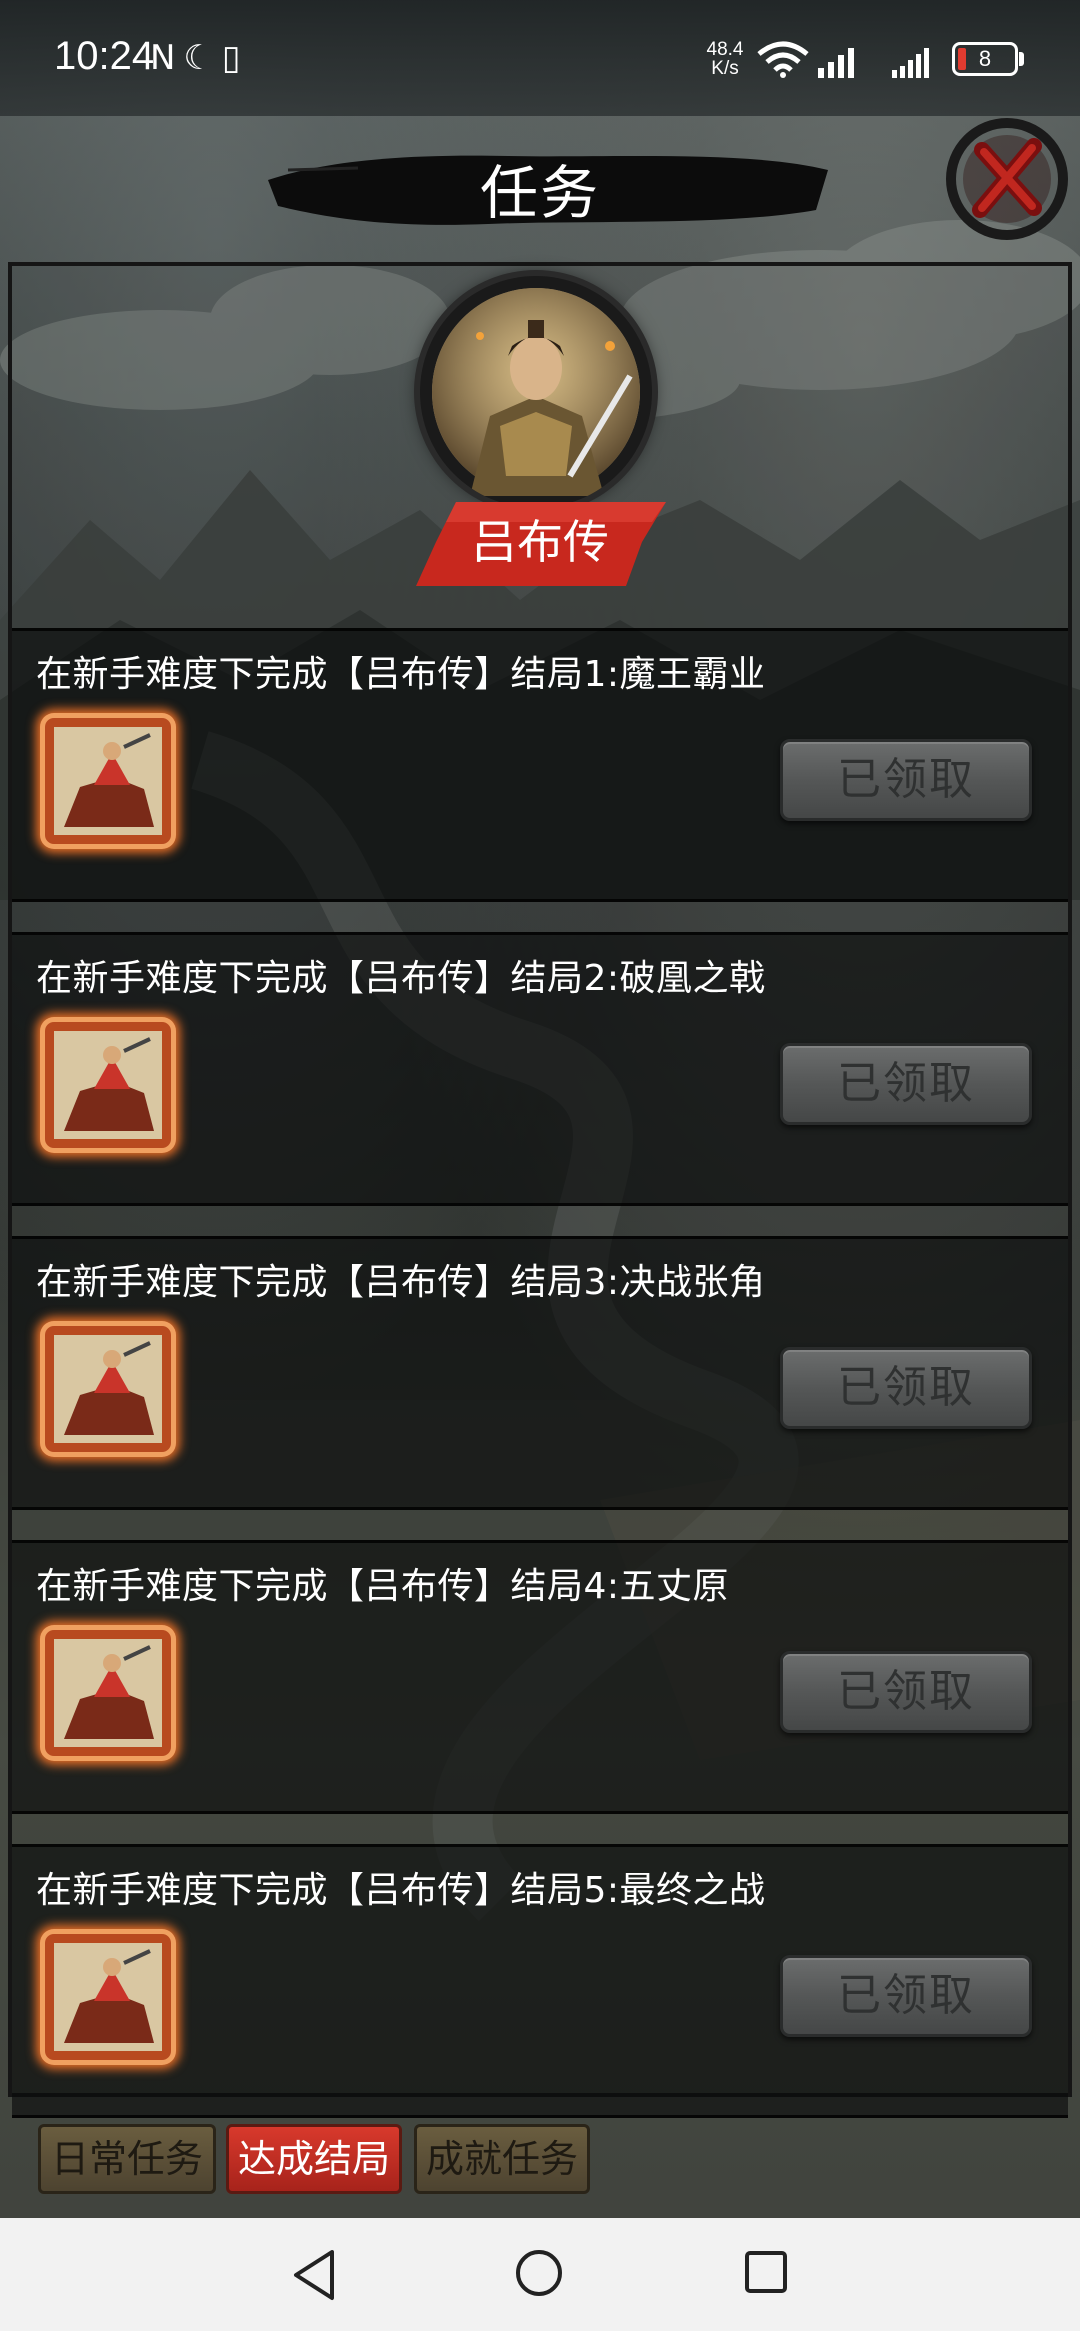  I want to click on battery-percent: 8, so click(985, 58).